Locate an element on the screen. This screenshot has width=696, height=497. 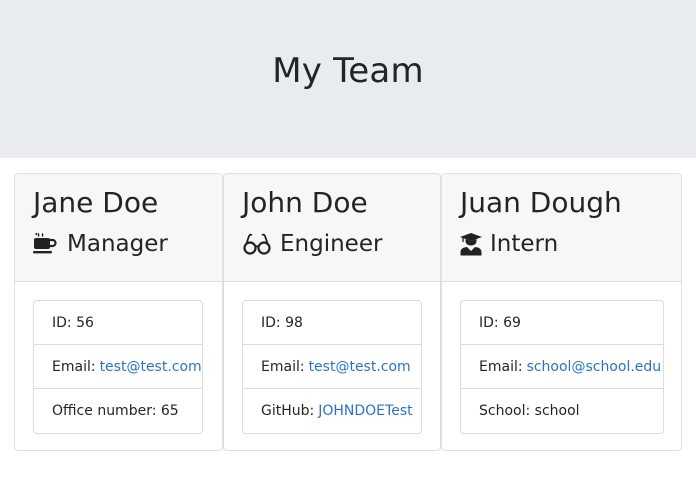
graduate-icon is located at coordinates (475, 244).